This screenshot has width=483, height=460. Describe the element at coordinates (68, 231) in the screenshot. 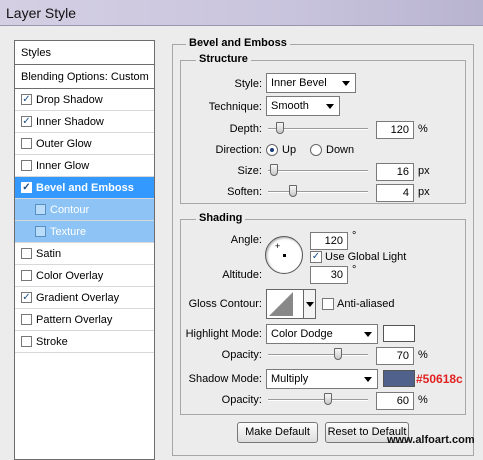

I see `style-item-label: Texture` at that location.